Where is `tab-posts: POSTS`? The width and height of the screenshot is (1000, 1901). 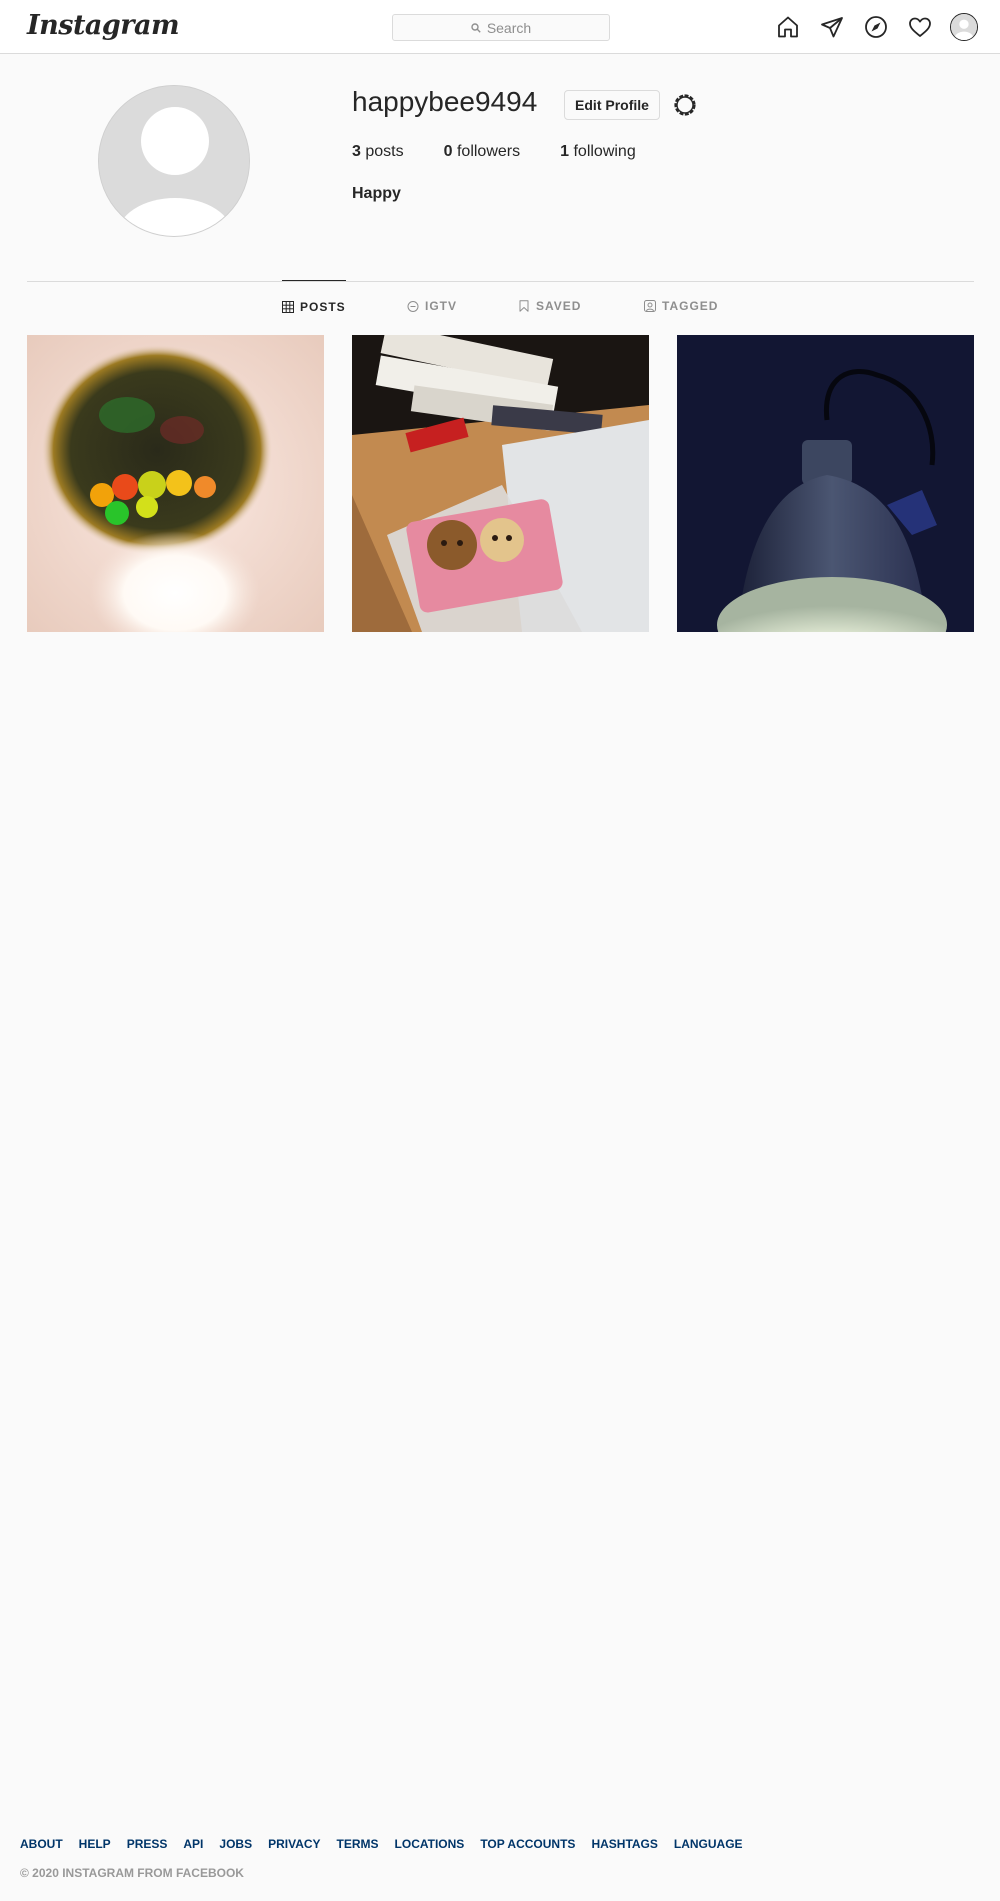
tab-posts: POSTS is located at coordinates (314, 306).